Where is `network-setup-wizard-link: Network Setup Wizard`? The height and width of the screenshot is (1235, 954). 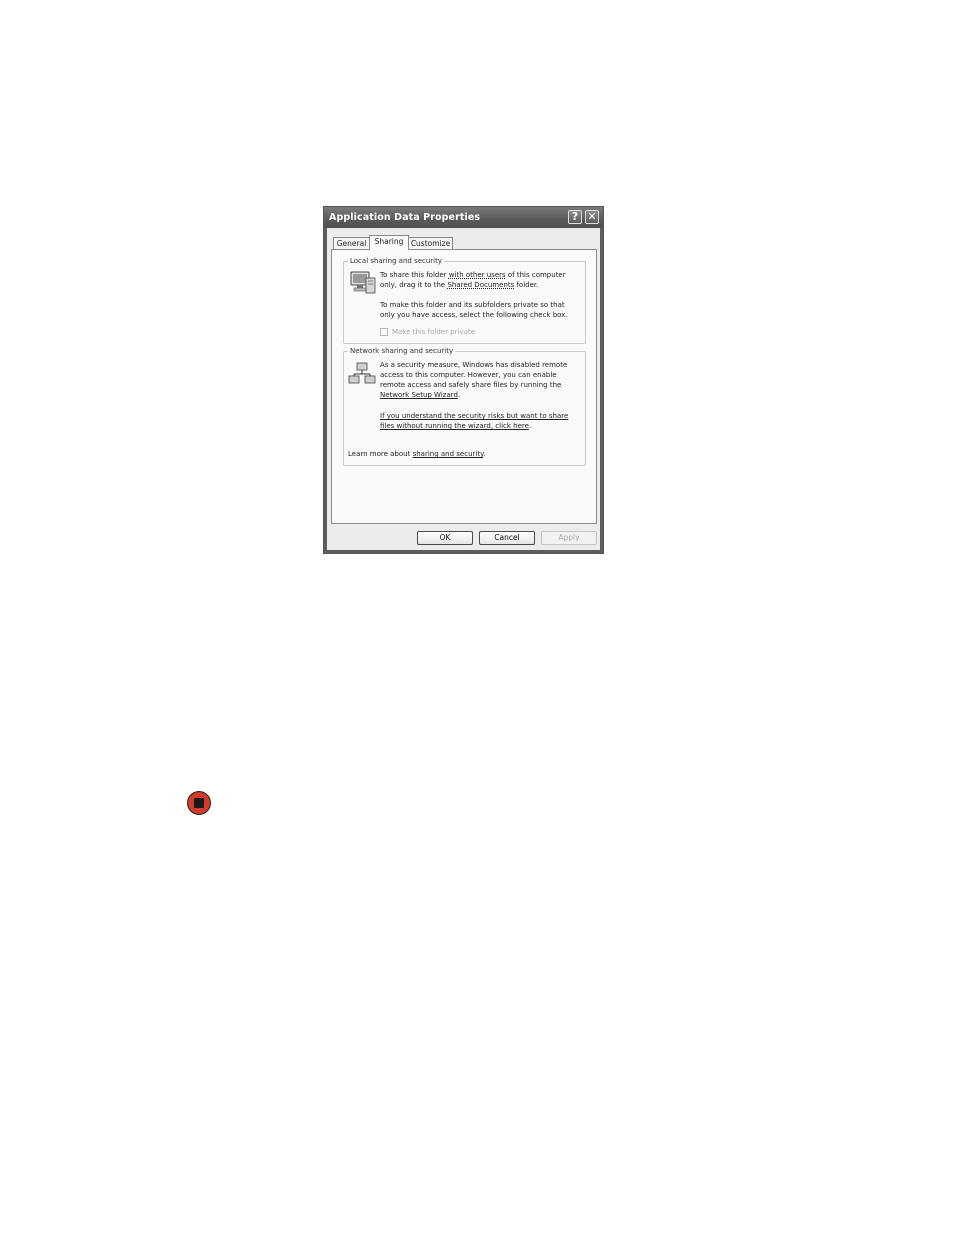
network-setup-wizard-link: Network Setup Wizard is located at coordinates (419, 395).